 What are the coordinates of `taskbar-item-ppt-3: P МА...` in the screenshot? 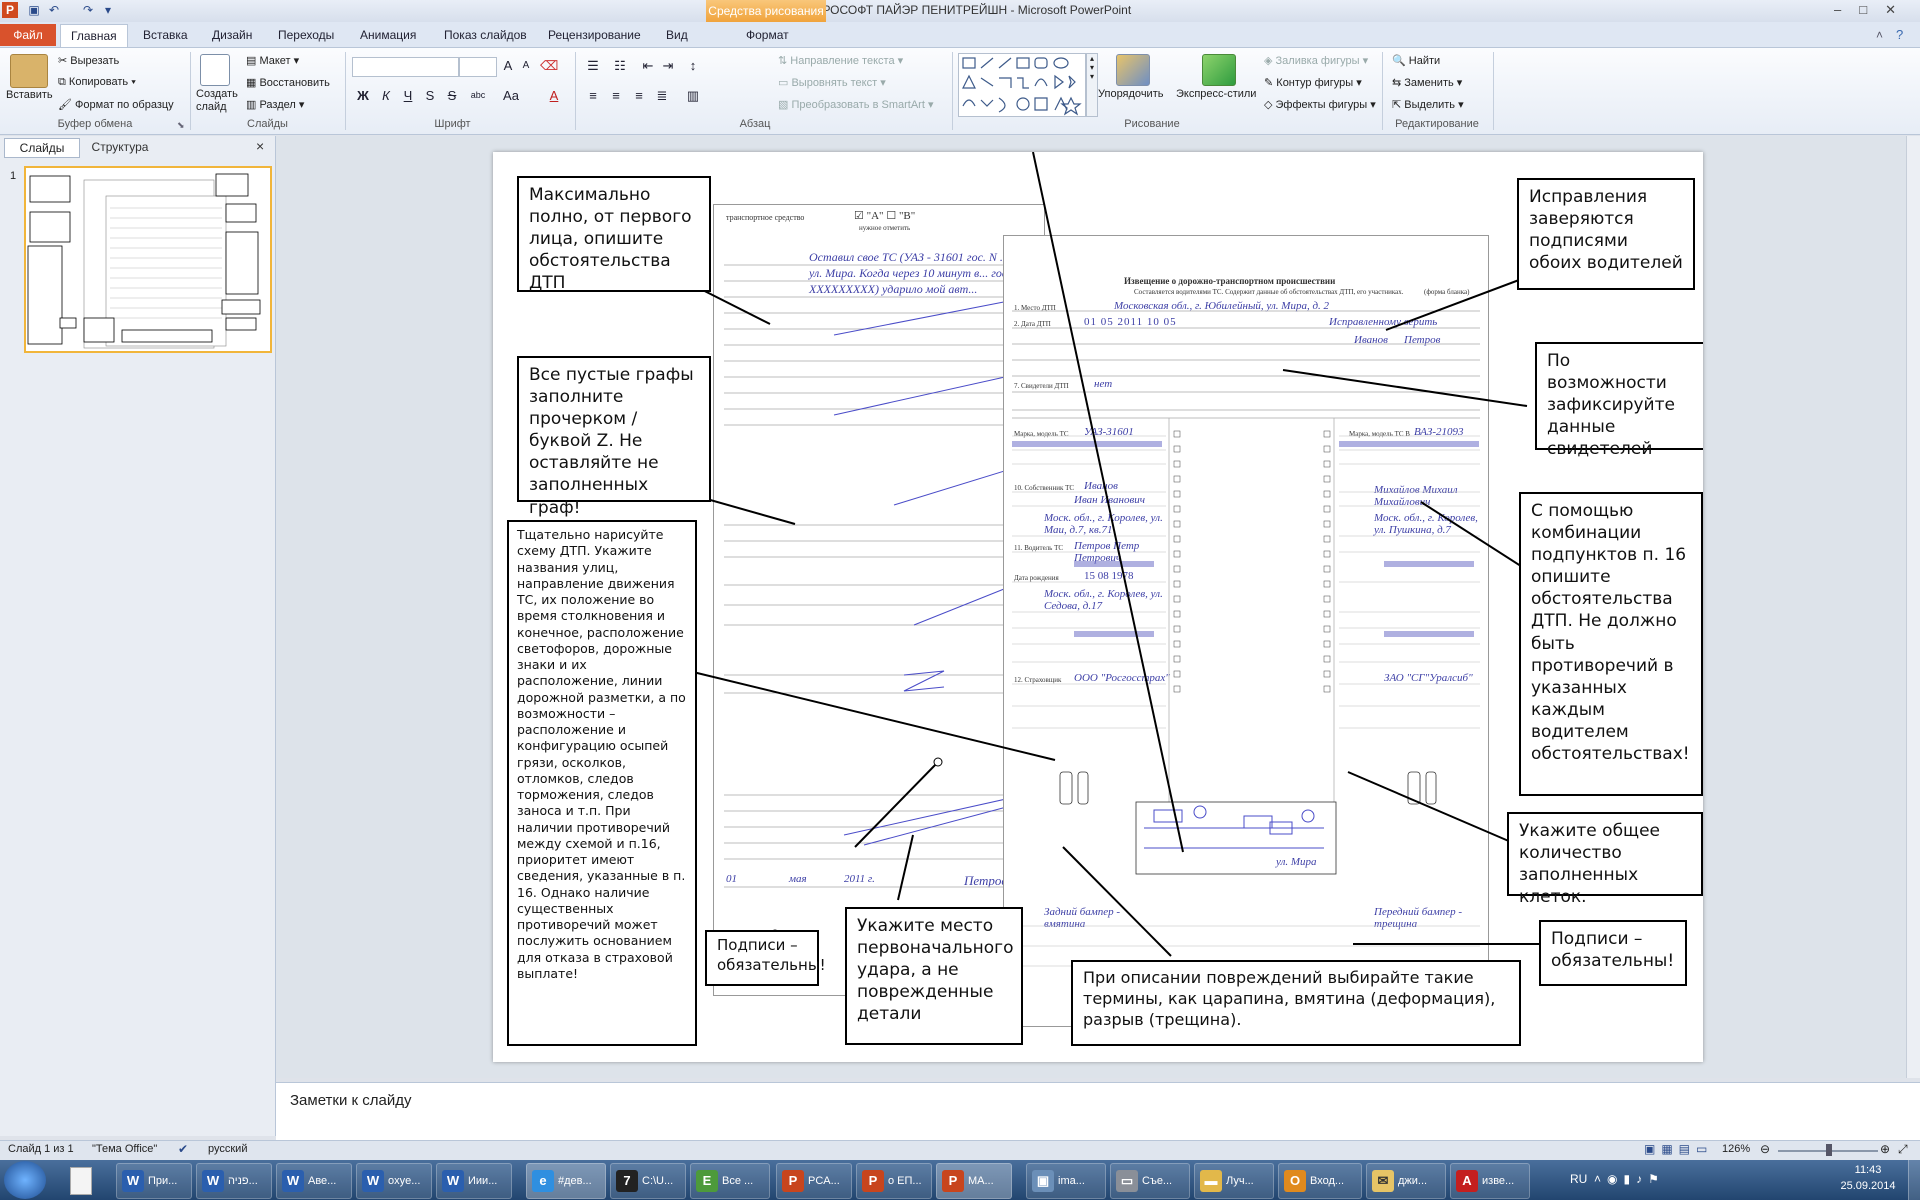 It's located at (974, 1181).